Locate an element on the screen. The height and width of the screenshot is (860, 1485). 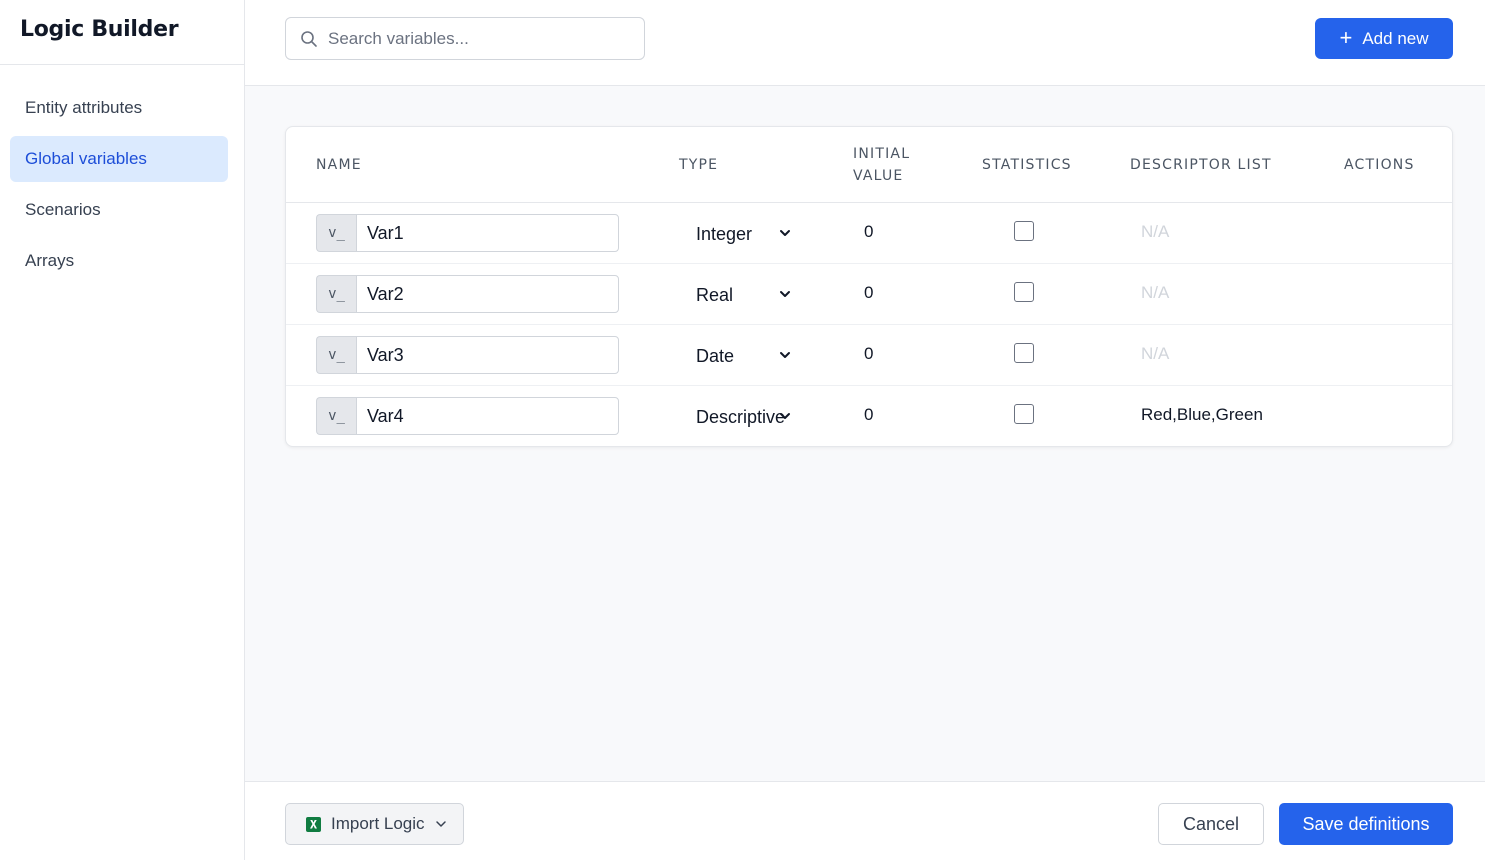
column-header-name: NAME is located at coordinates (339, 165).